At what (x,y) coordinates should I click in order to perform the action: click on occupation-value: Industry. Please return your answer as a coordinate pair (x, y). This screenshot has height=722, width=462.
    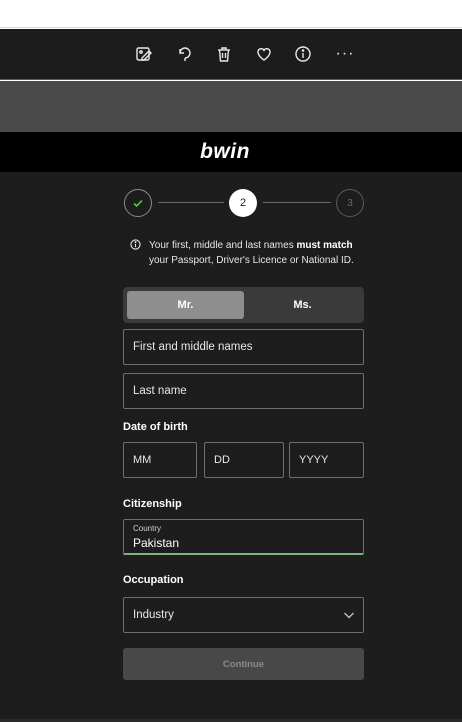
    Looking at the image, I should click on (153, 615).